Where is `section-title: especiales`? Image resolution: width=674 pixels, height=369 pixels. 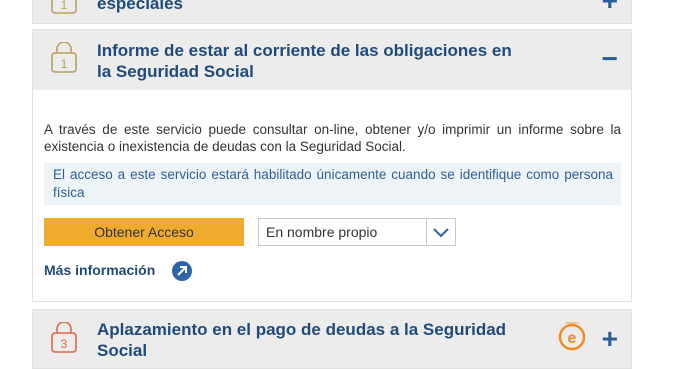 section-title: especiales is located at coordinates (140, 7).